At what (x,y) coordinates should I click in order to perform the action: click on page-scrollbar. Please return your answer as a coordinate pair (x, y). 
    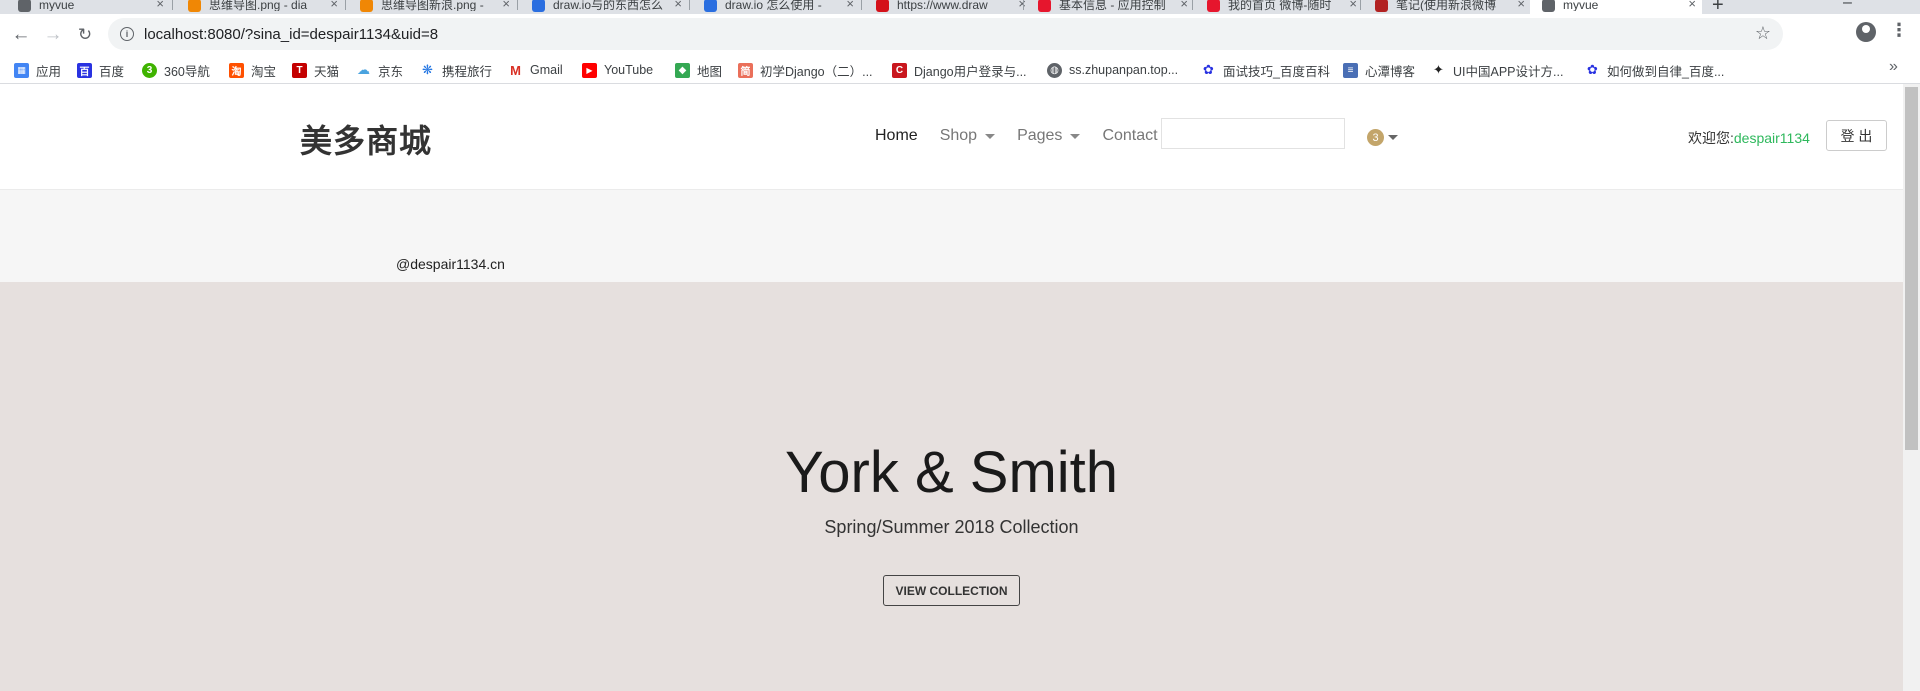
    Looking at the image, I should click on (1911, 387).